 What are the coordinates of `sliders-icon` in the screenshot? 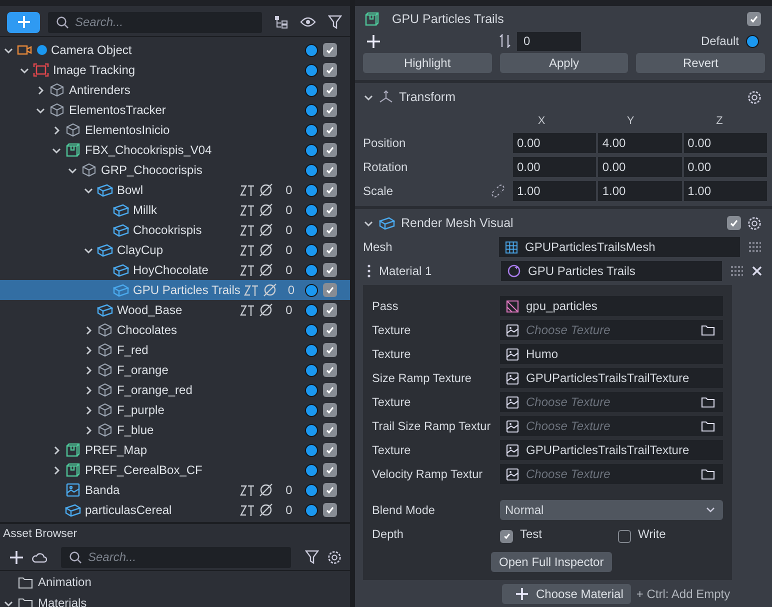 It's located at (755, 247).